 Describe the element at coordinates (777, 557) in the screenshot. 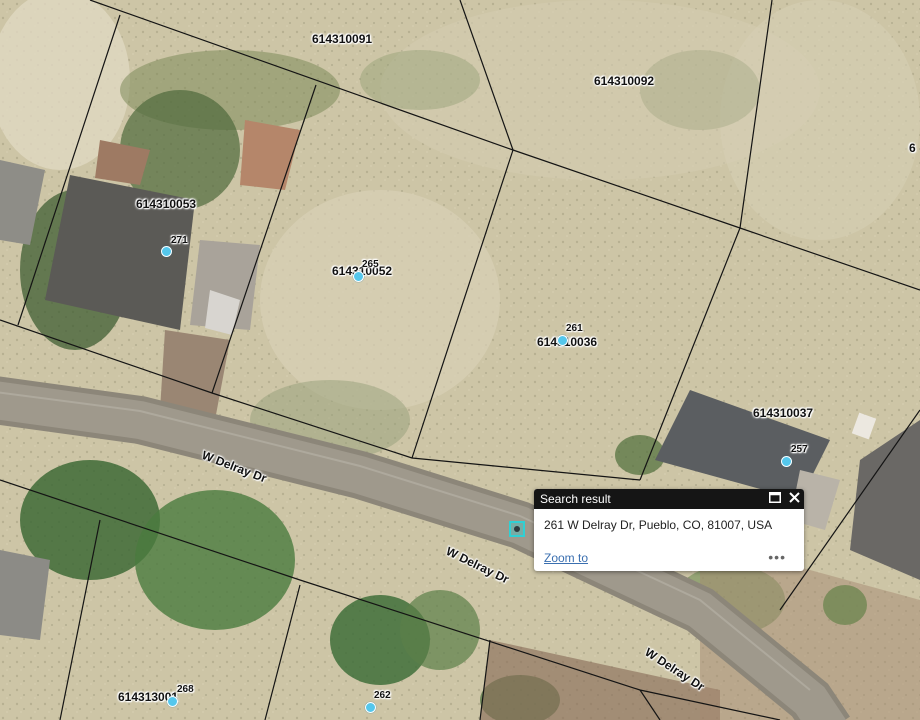

I see `more-options-icon: •••` at that location.